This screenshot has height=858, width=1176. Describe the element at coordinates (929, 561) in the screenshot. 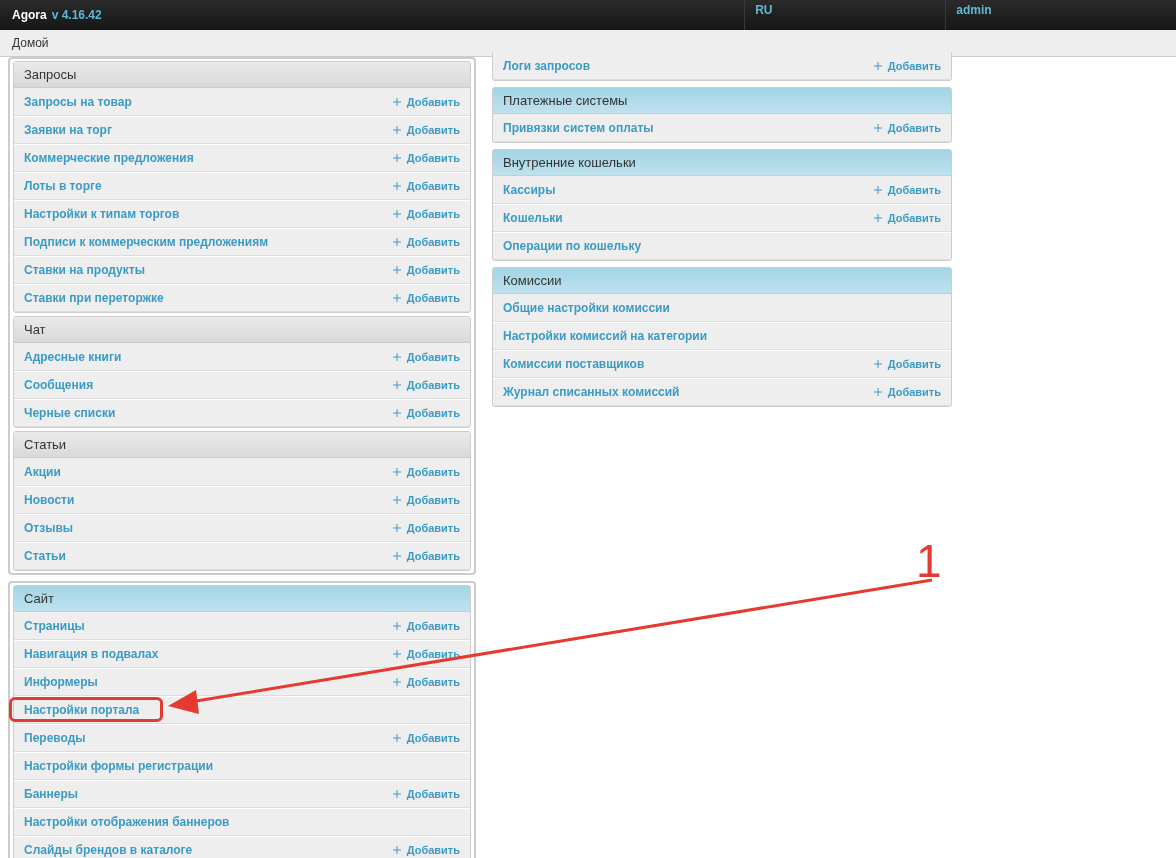

I see `annotation-number: 1` at that location.